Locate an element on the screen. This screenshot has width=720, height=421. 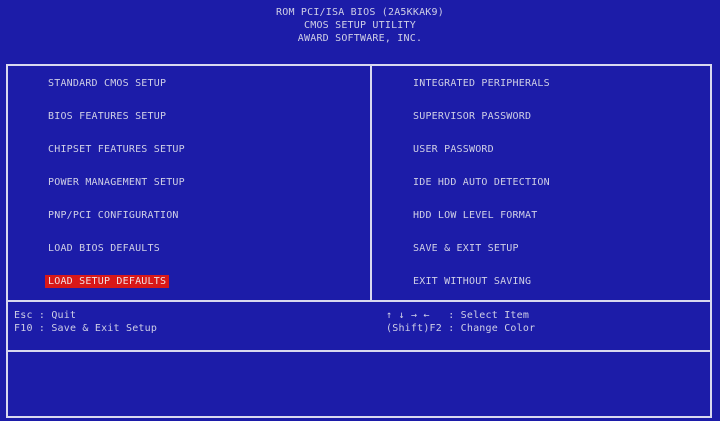
menu-item-supervisor-password: SUPERVISOR PASSWORD is located at coordinates (472, 116).